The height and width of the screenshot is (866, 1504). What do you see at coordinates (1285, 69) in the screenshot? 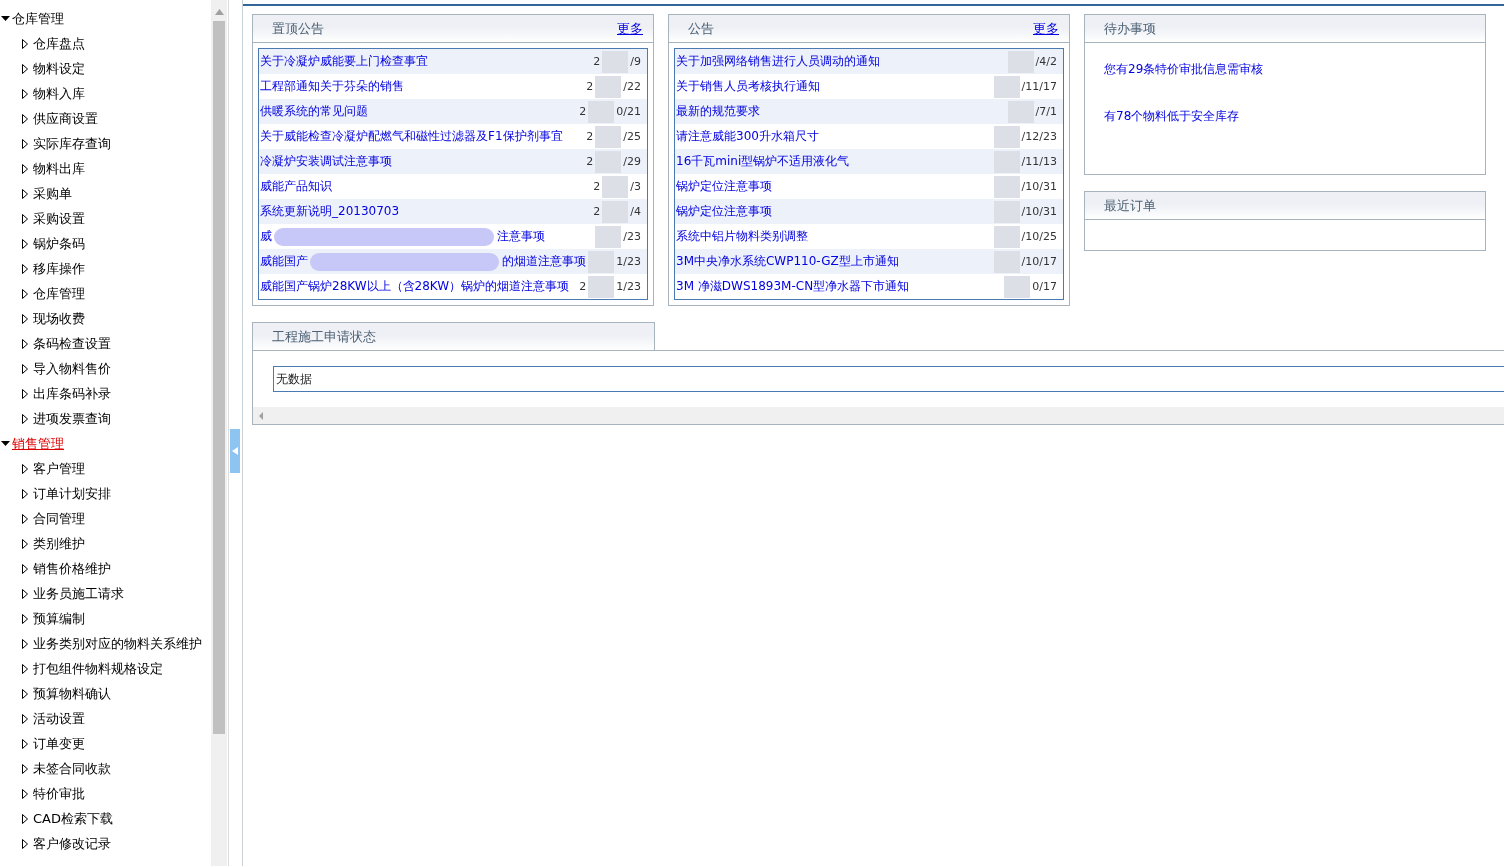
I see `todo-link: 您有29条特价审批信息需审核` at bounding box center [1285, 69].